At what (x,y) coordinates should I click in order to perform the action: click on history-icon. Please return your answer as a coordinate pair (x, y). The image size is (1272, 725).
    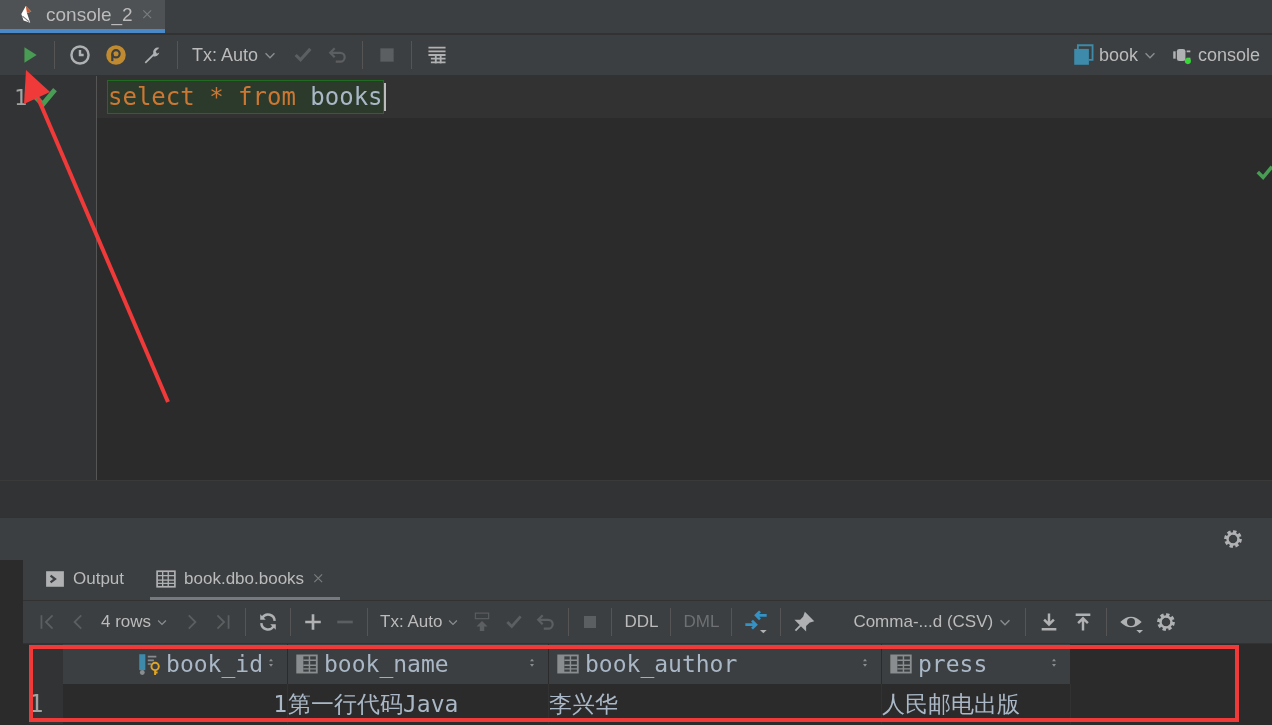
    Looking at the image, I should click on (80, 55).